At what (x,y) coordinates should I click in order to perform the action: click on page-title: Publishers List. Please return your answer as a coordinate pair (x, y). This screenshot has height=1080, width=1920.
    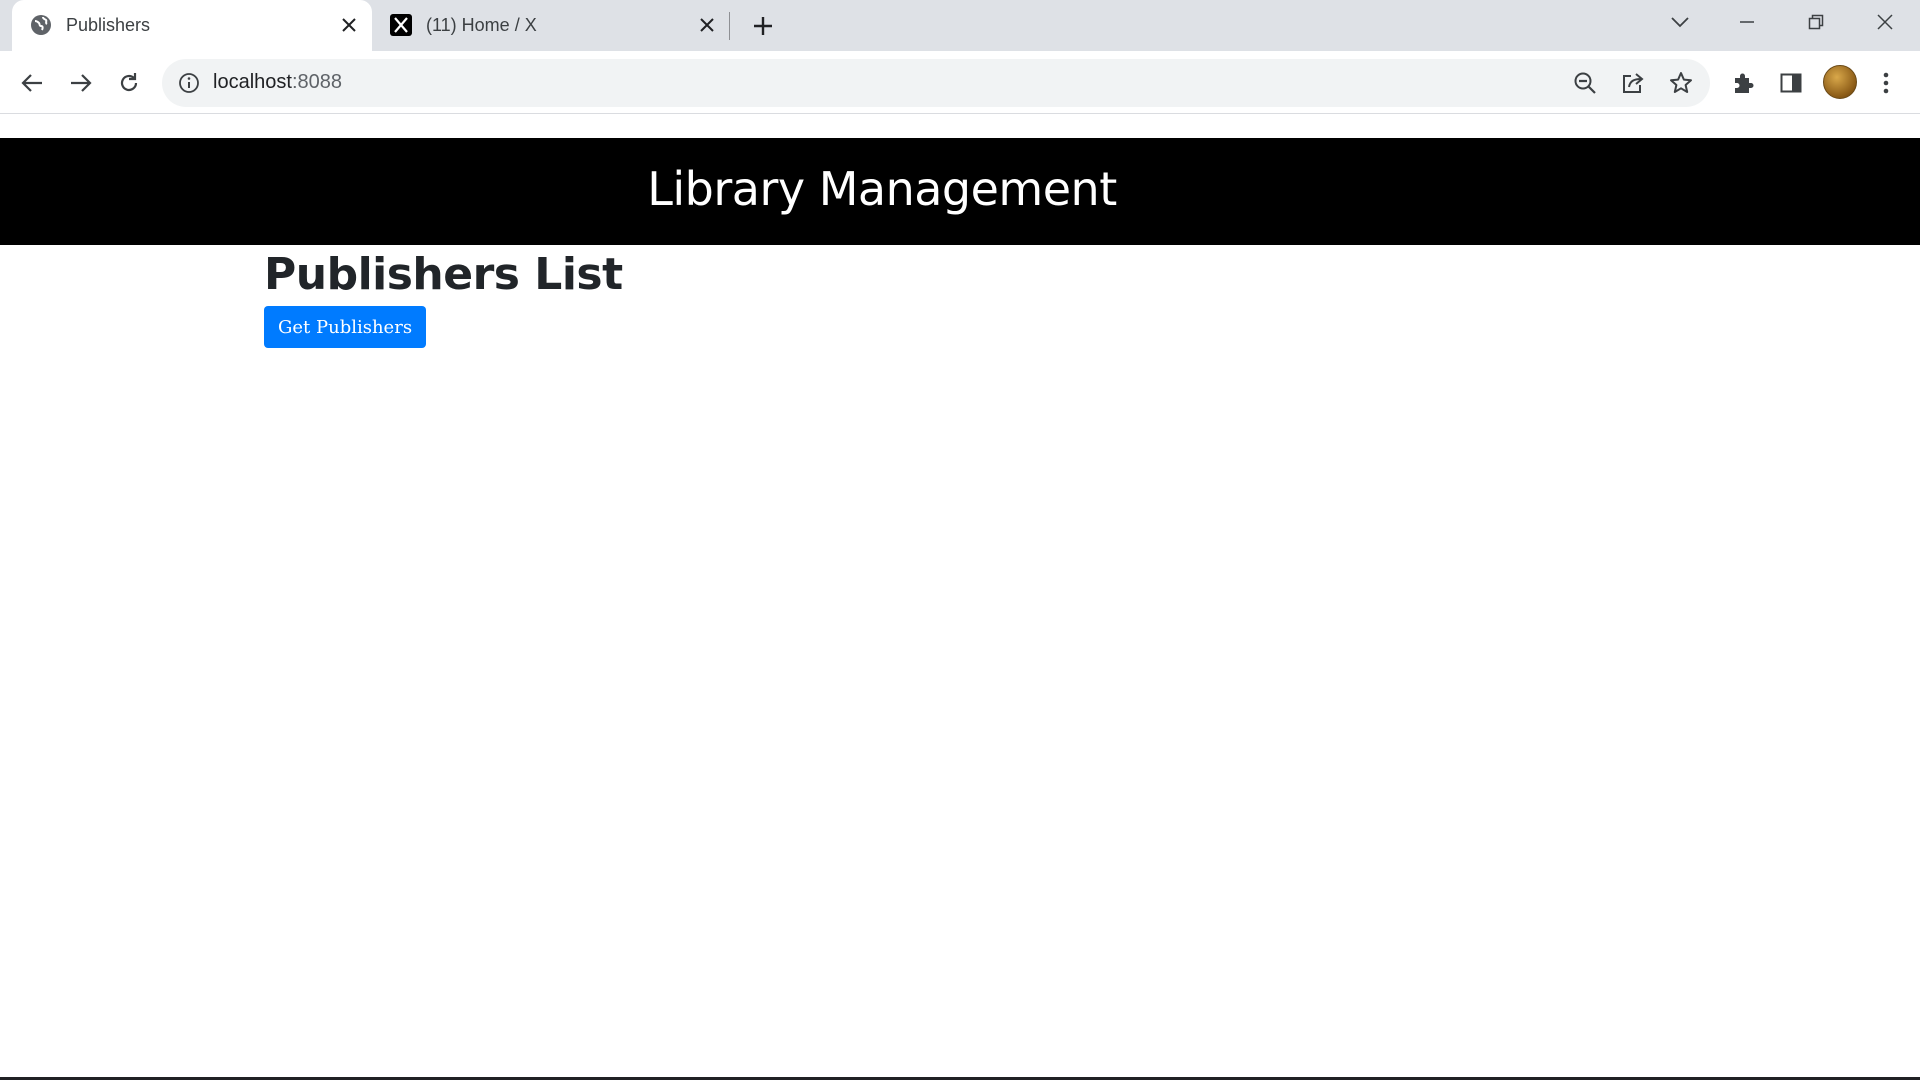
    Looking at the image, I should click on (443, 274).